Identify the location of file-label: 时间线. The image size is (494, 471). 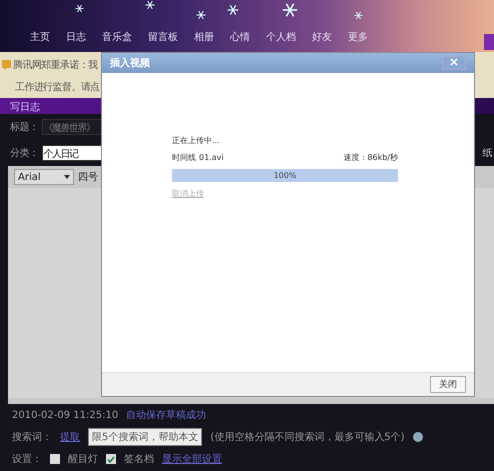
(184, 157).